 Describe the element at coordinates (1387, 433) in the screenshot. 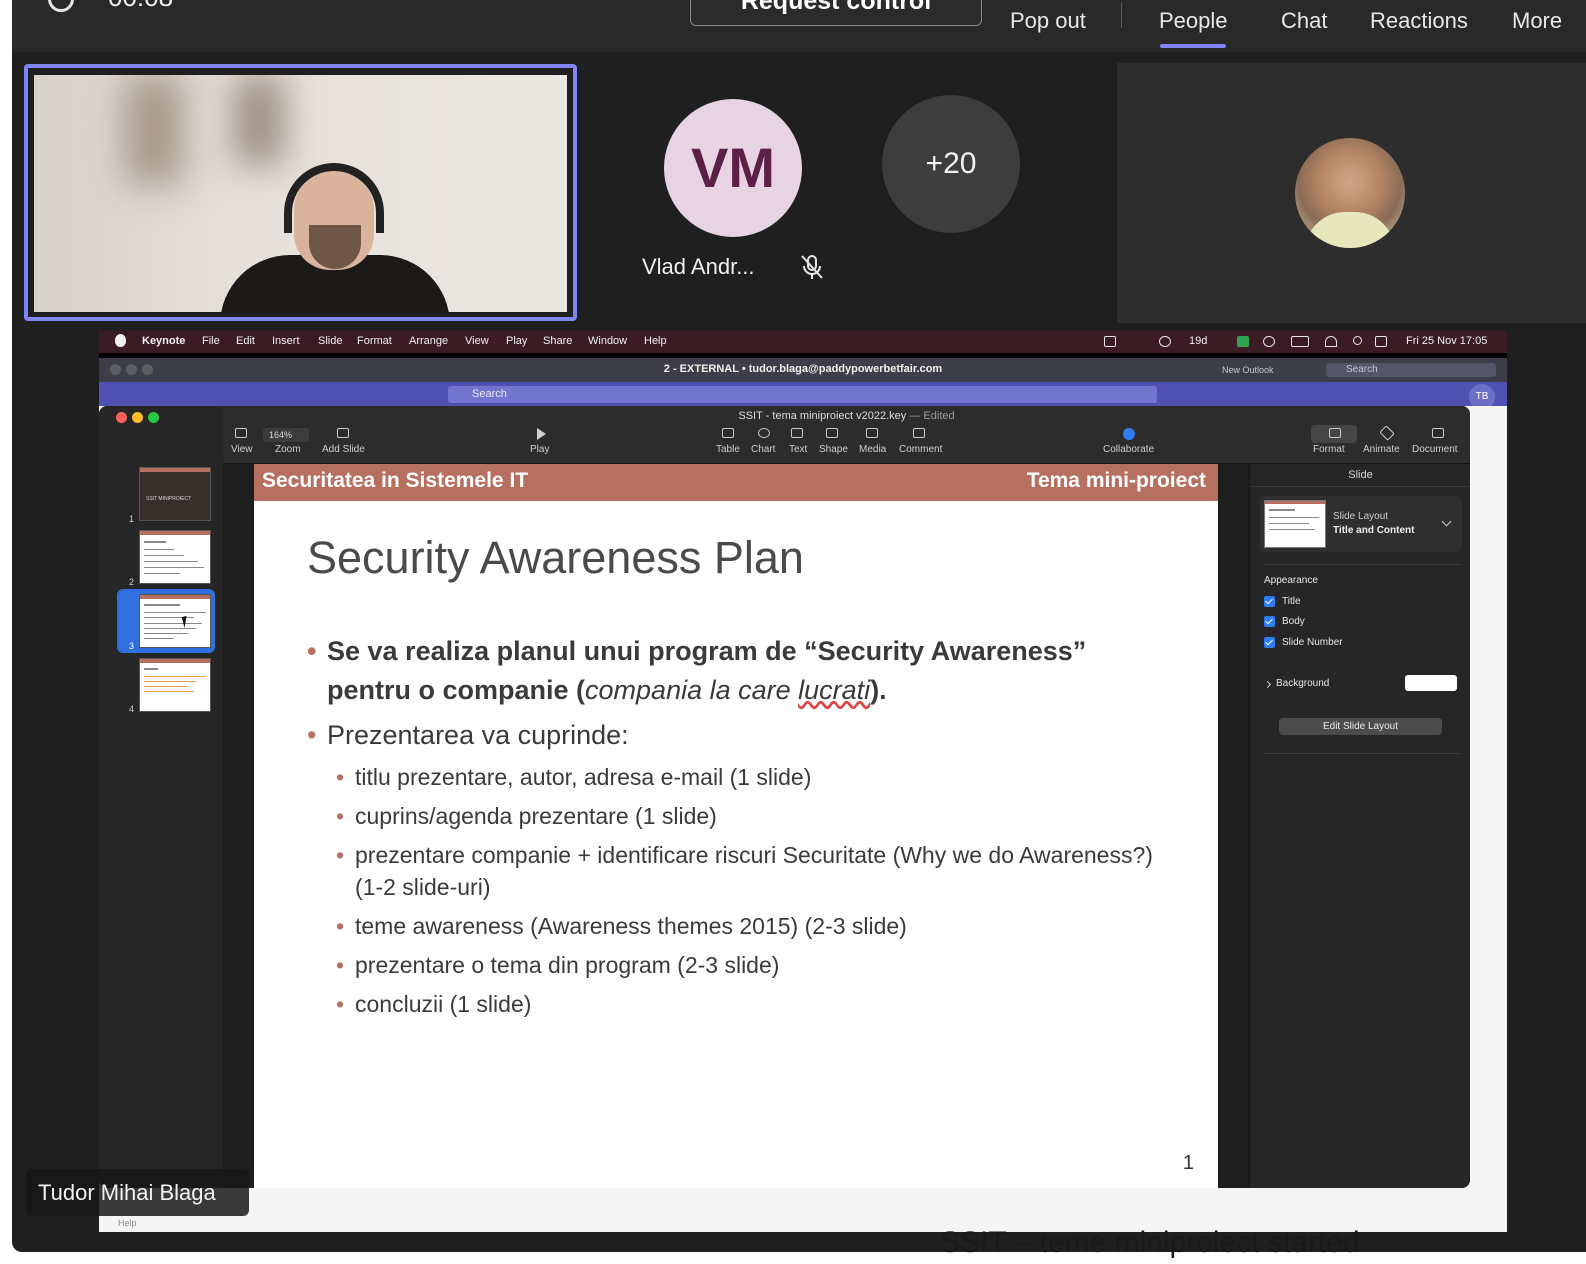

I see `animate-icon` at that location.